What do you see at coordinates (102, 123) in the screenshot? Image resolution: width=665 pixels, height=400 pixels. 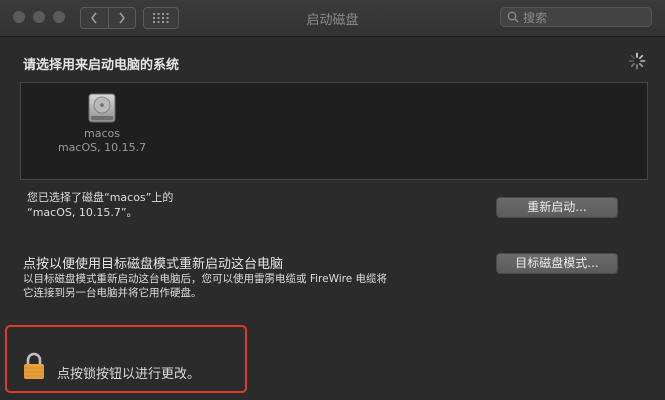 I see `disk-item-macos: macos macOS, 10.15.7` at bounding box center [102, 123].